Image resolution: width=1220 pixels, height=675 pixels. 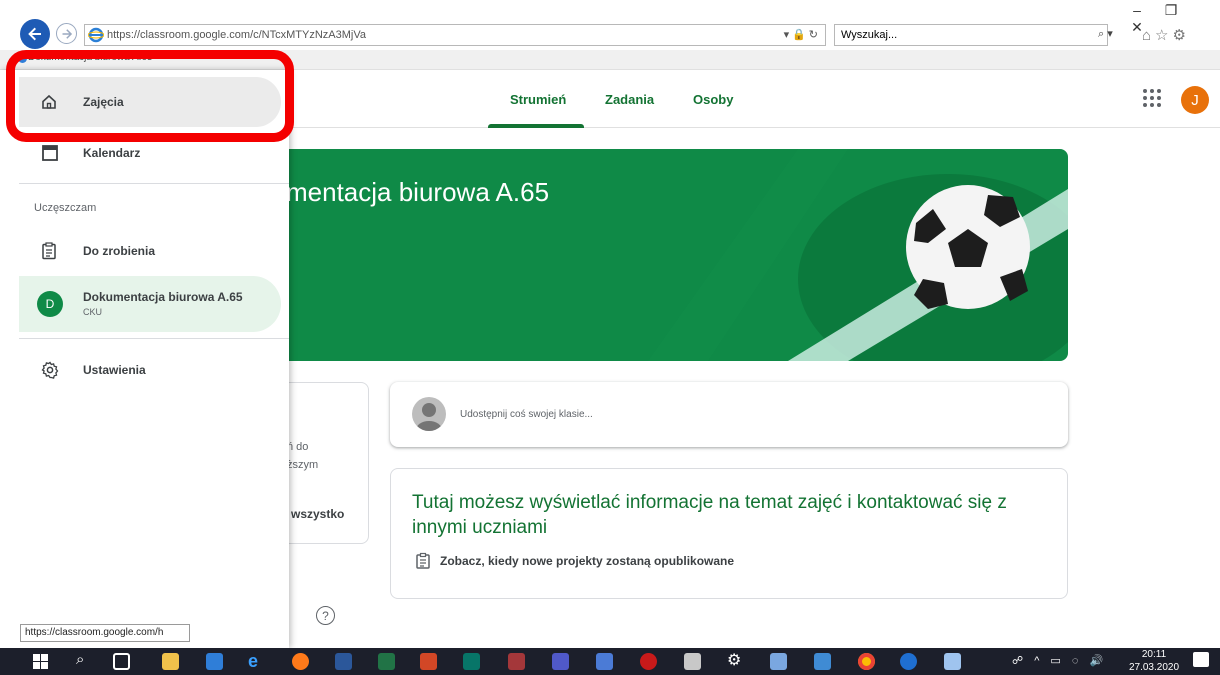 I want to click on teams-icon, so click(x=560, y=661).